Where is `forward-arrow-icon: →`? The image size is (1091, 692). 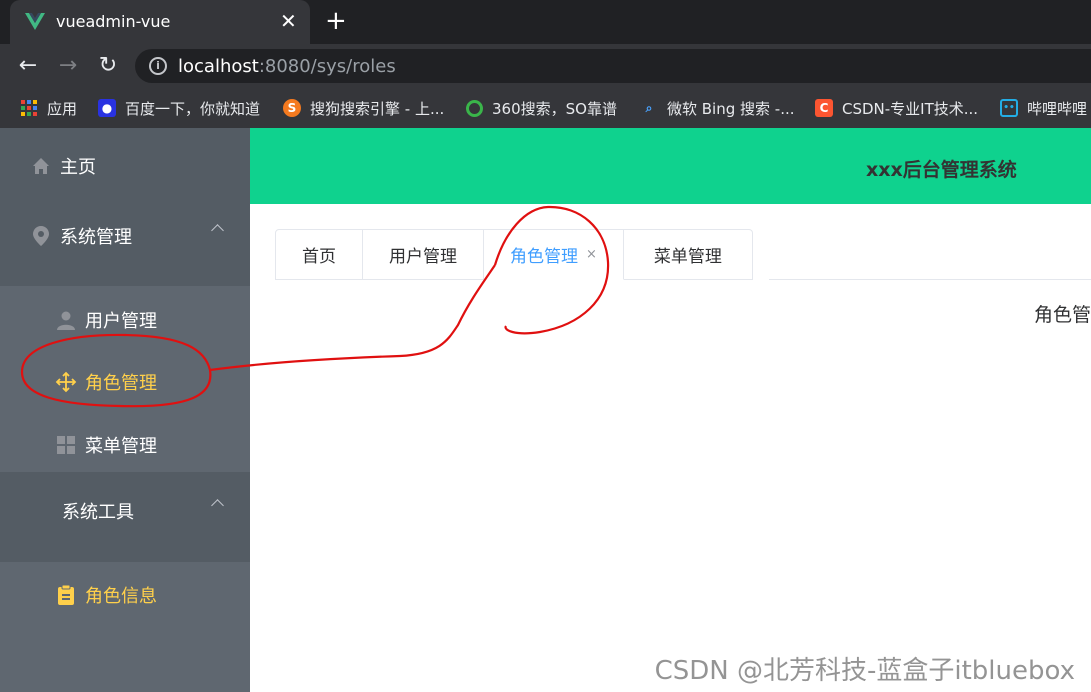
forward-arrow-icon: → is located at coordinates (68, 66).